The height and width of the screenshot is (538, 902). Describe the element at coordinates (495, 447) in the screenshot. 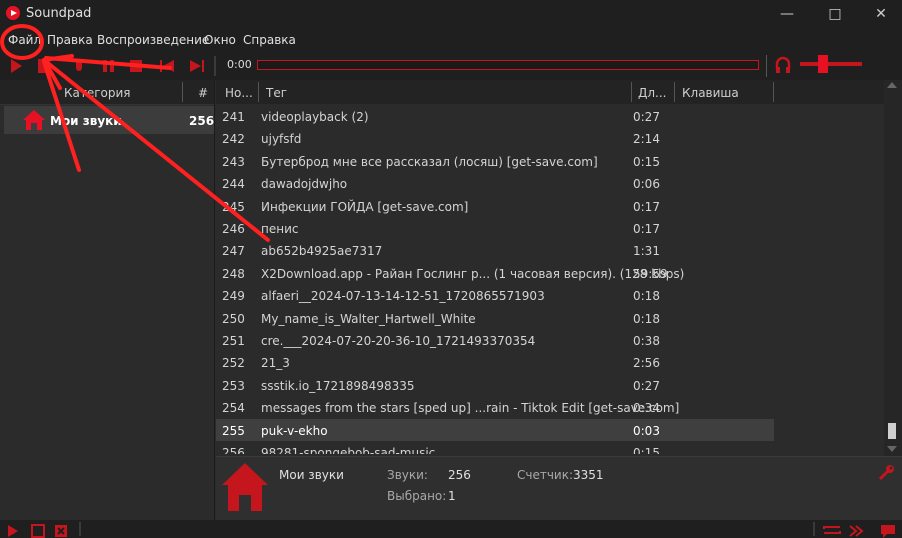

I see `table-row: 256 98281-spongebob-sad-music 0:15` at that location.